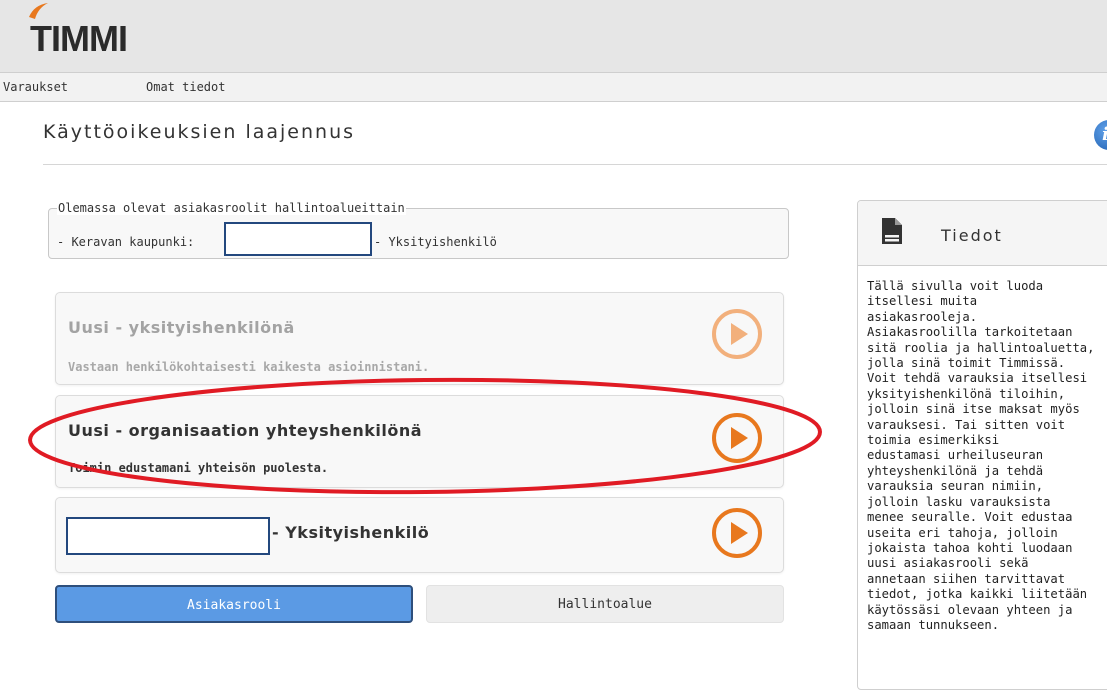 The image size is (1107, 690). What do you see at coordinates (553, 36) in the screenshot?
I see `app-header: TIMMI` at bounding box center [553, 36].